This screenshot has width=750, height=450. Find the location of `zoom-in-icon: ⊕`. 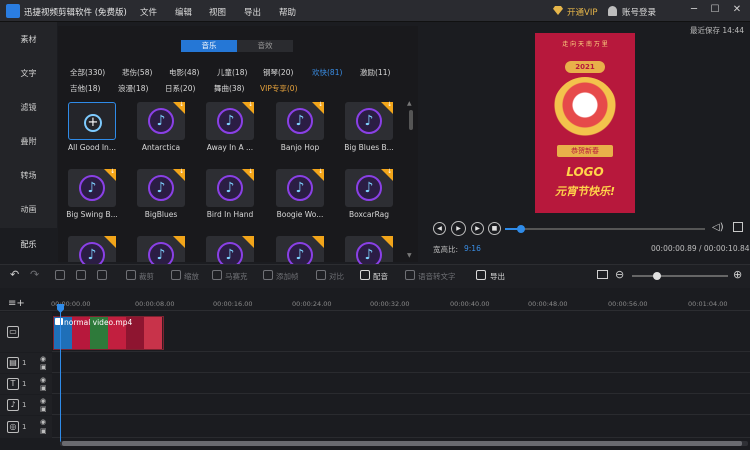

zoom-in-icon: ⊕ is located at coordinates (737, 274).